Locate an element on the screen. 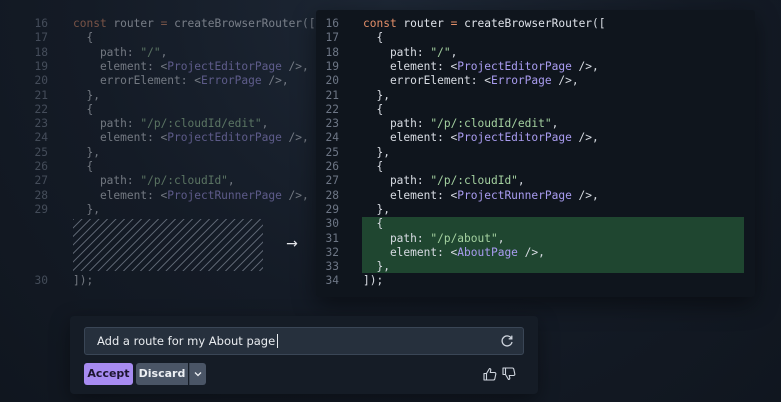  thumbs-down-icon is located at coordinates (509, 374).